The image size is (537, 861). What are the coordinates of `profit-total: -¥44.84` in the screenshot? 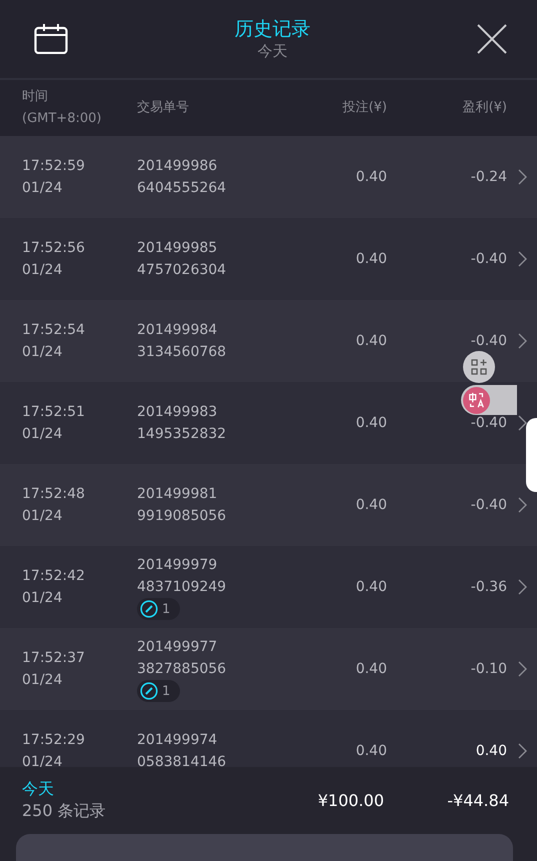 It's located at (478, 800).